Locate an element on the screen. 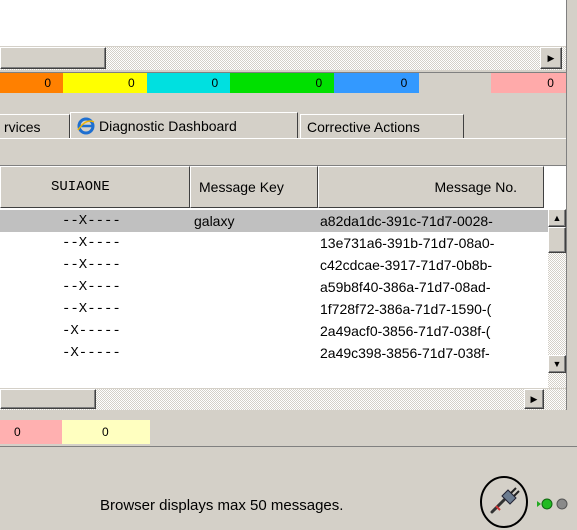 Image resolution: width=577 pixels, height=530 pixels. bottom-counter-yellow: 0 is located at coordinates (106, 432).